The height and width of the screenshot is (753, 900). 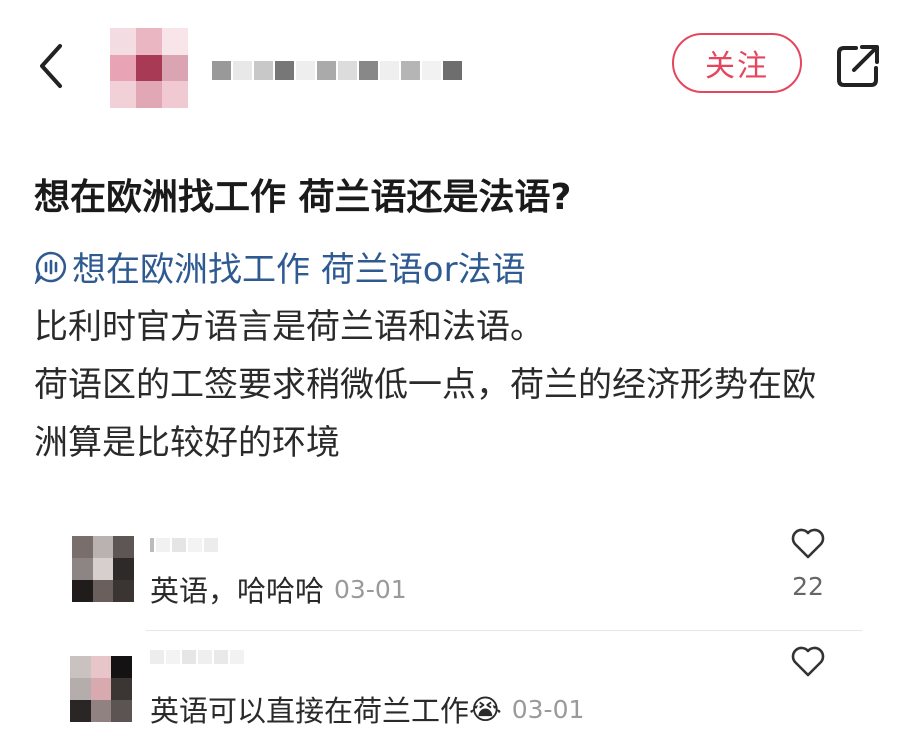 What do you see at coordinates (303, 197) in the screenshot?
I see `post-title: 想在欧洲找工作 荷兰语还是法语?` at bounding box center [303, 197].